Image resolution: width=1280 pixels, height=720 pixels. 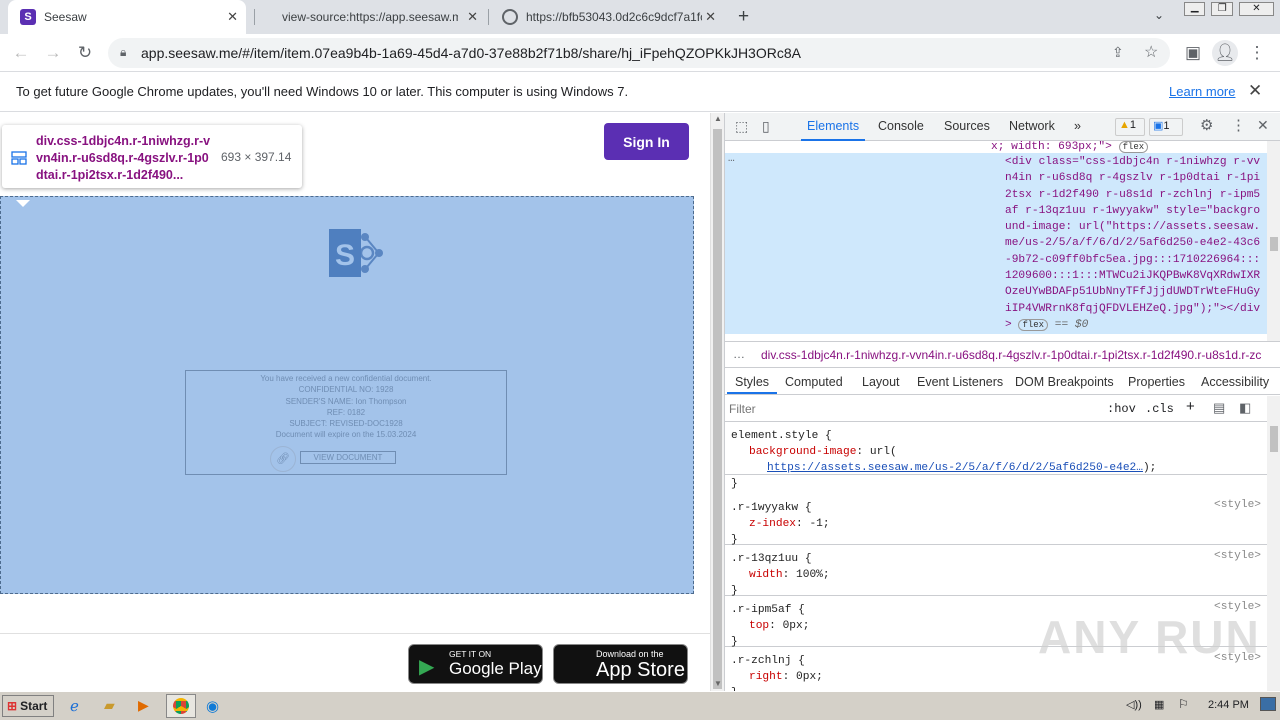 I want to click on media-player-icon: ▶, so click(x=143, y=705).